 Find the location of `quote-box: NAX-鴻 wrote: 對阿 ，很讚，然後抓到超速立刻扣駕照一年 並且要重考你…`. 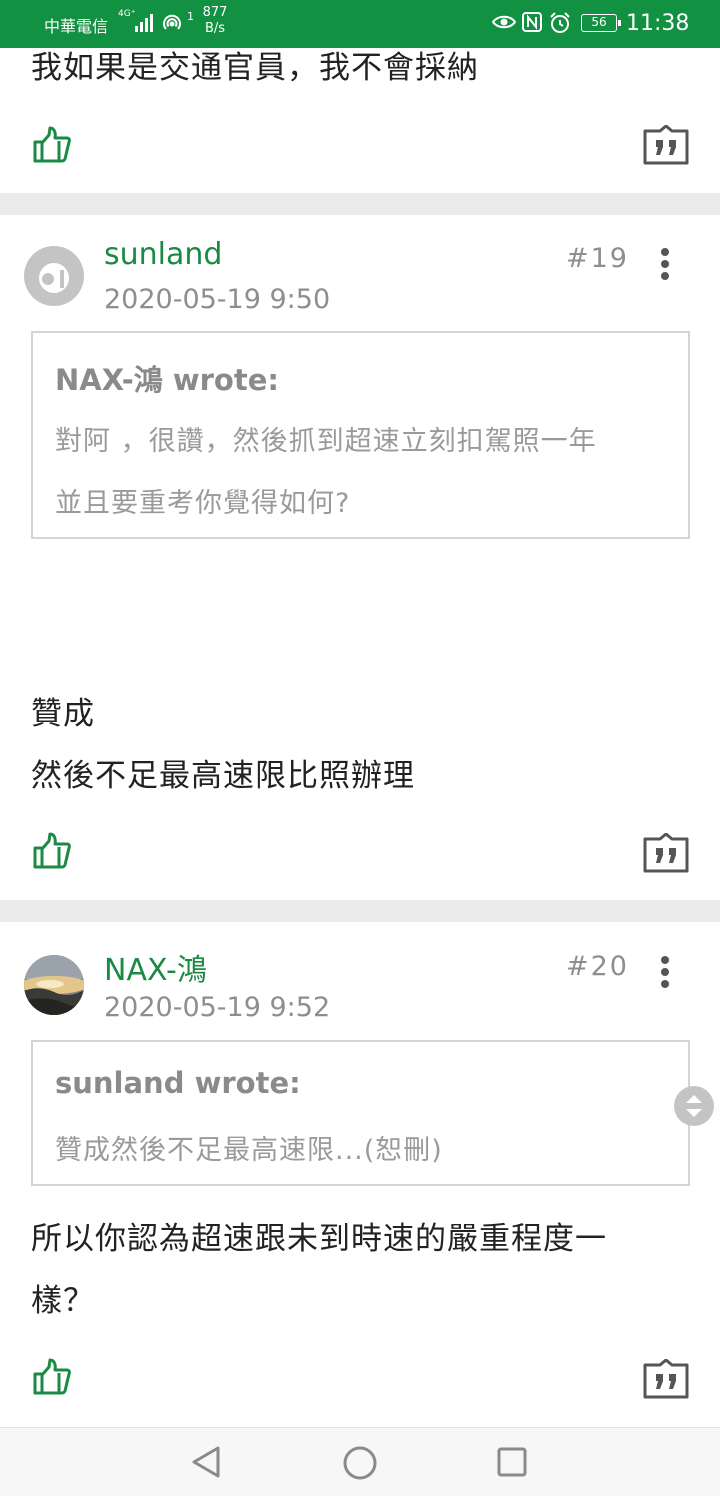

quote-box: NAX-鴻 wrote: 對阿 ，很讚，然後抓到超速立刻扣駕照一年 並且要重考你… is located at coordinates (360, 435).